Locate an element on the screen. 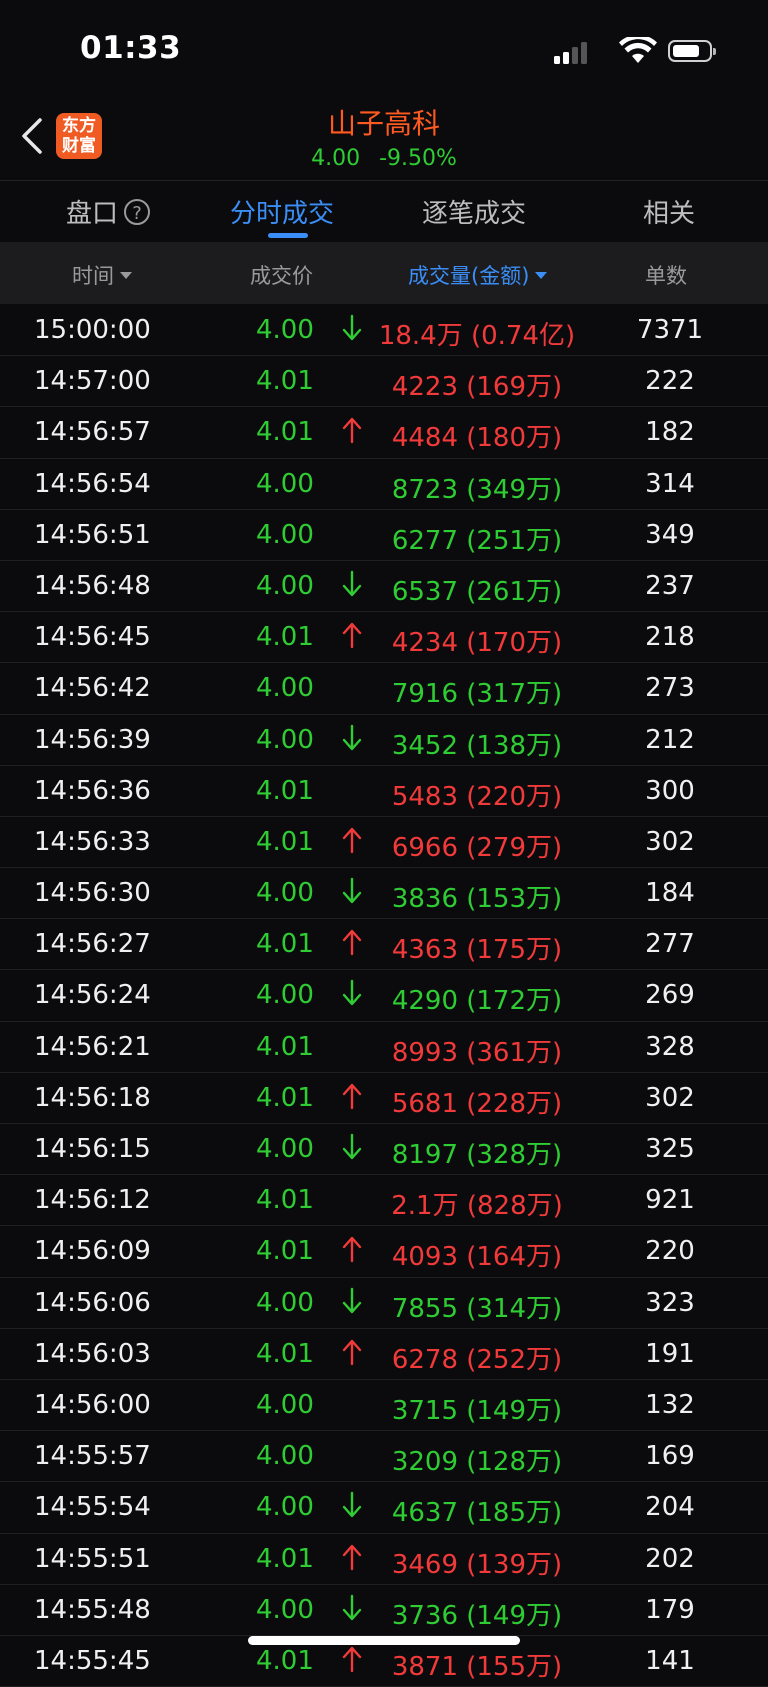 Image resolution: width=768 pixels, height=1687 pixels. trade-time: 14:56:09 is located at coordinates (92, 1251).